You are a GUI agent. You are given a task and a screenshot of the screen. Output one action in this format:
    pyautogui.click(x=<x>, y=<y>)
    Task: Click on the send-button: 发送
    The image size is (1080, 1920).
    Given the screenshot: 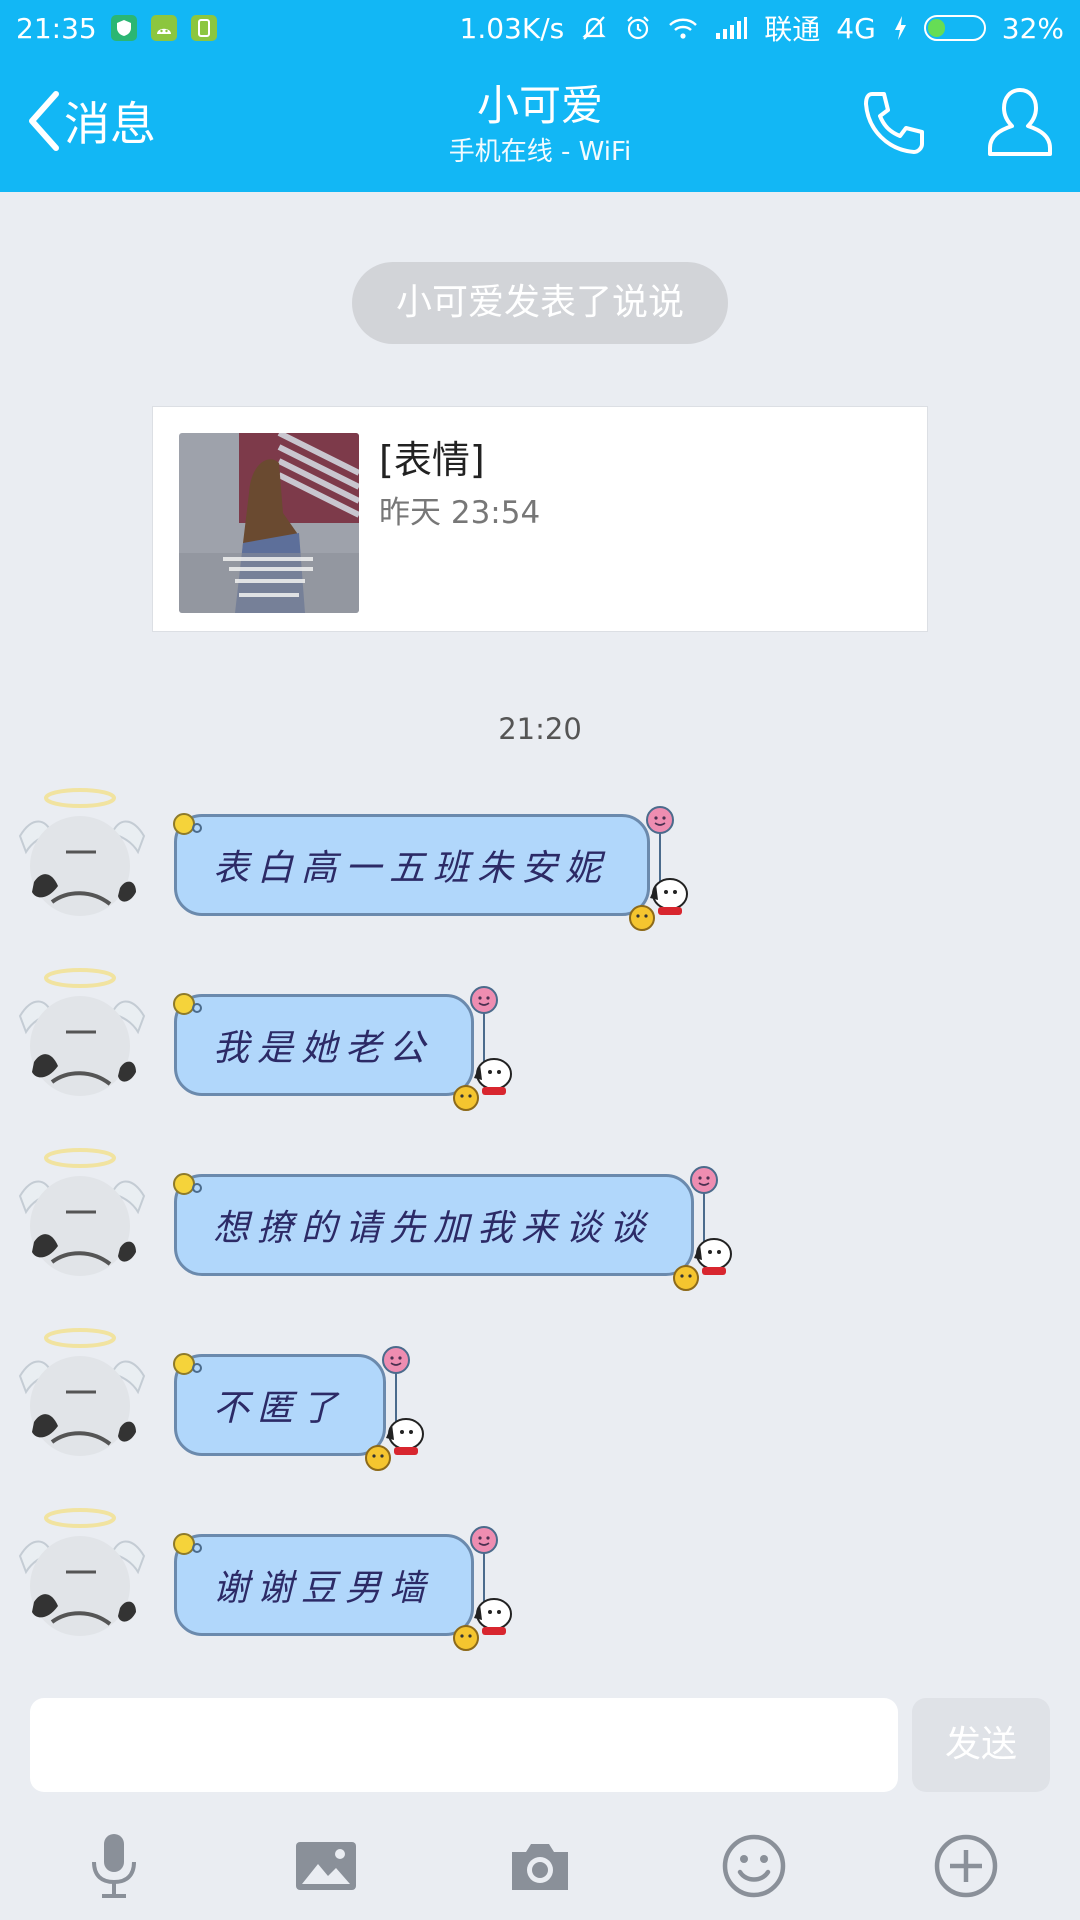 What is the action you would take?
    pyautogui.click(x=981, y=1745)
    